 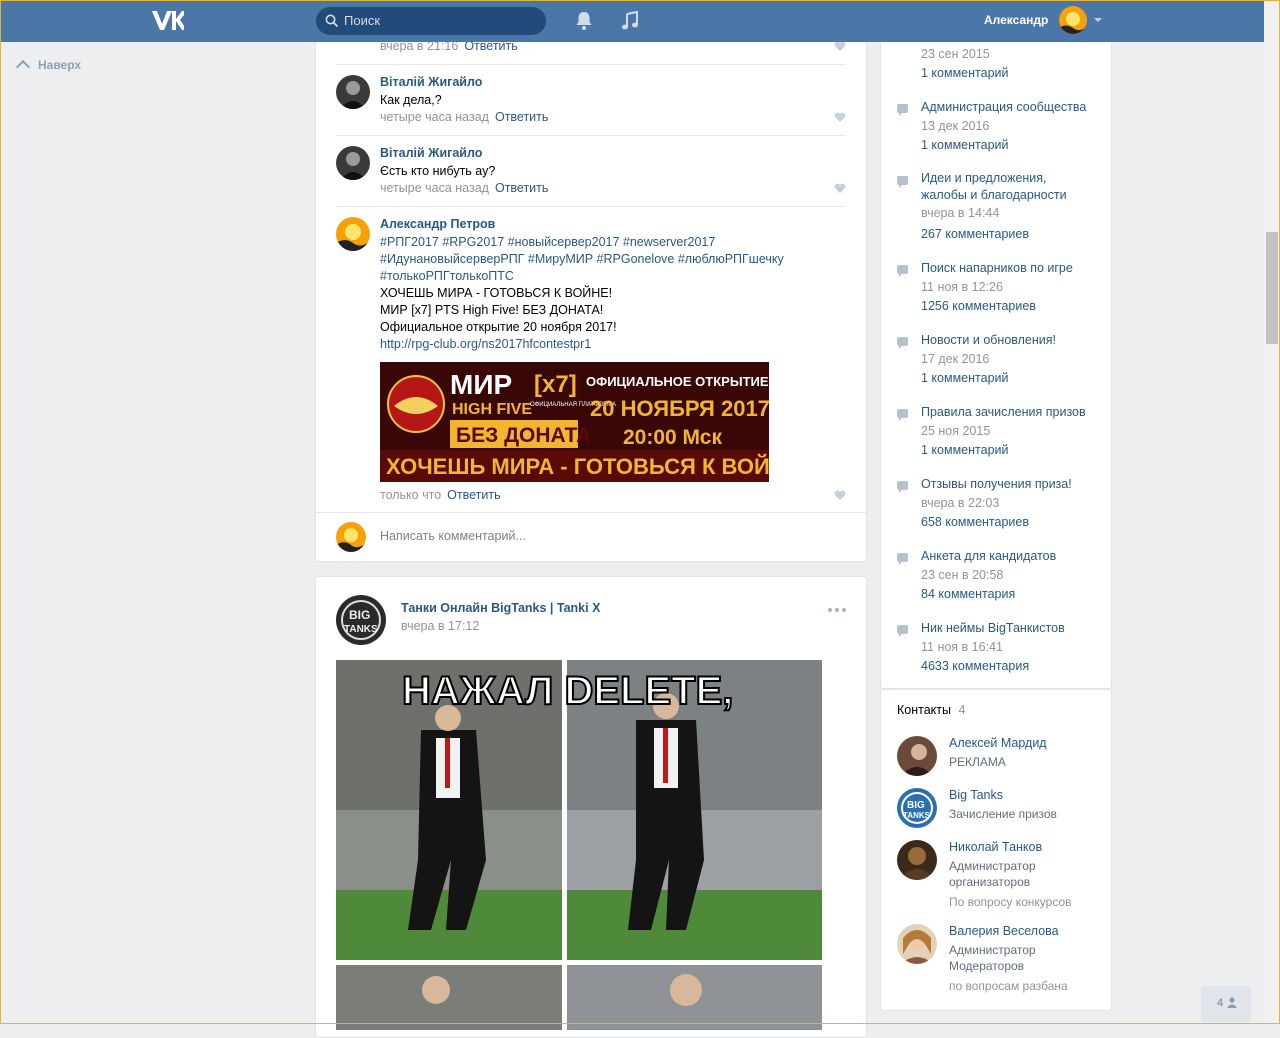 I want to click on comment-text: ХОЧЕШЬ МИРА - ГОТОВЬСЯ К ВОЙНЕ!, so click(x=496, y=293).